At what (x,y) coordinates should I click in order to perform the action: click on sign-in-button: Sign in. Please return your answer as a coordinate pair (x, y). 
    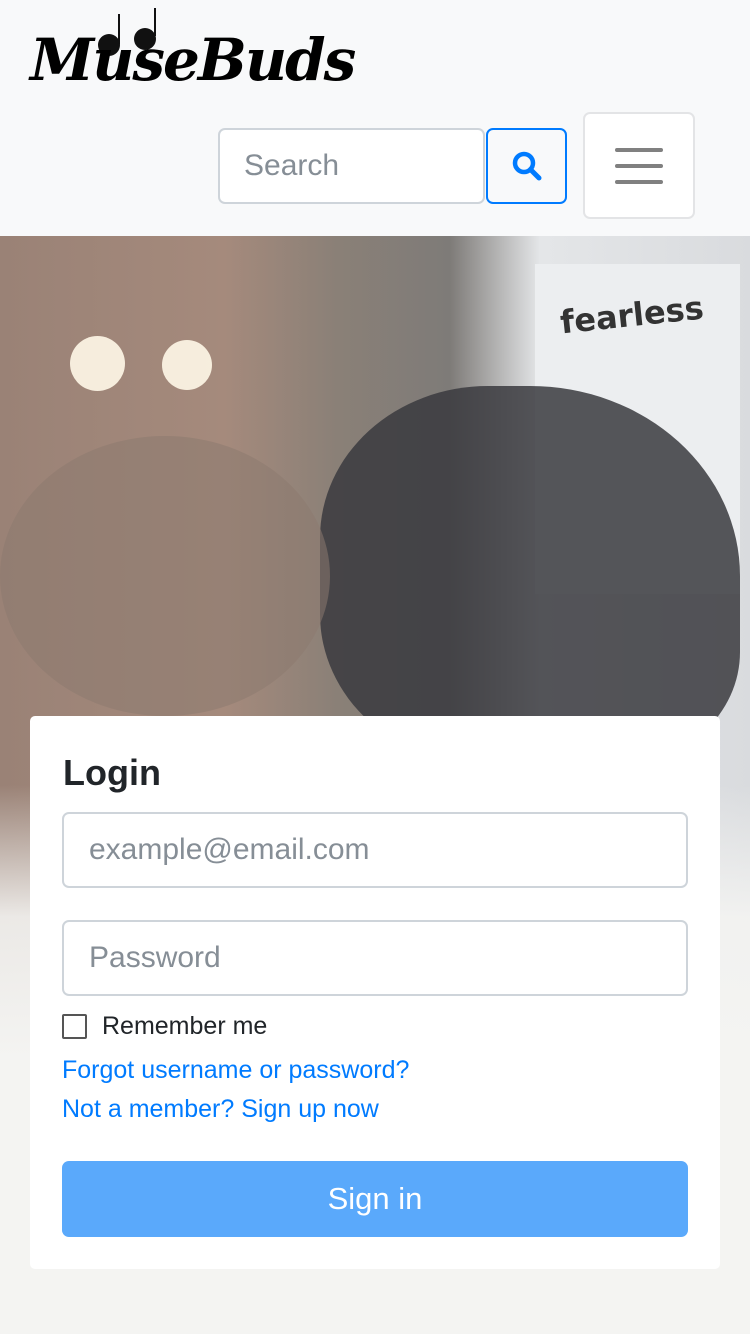
    Looking at the image, I should click on (375, 1199).